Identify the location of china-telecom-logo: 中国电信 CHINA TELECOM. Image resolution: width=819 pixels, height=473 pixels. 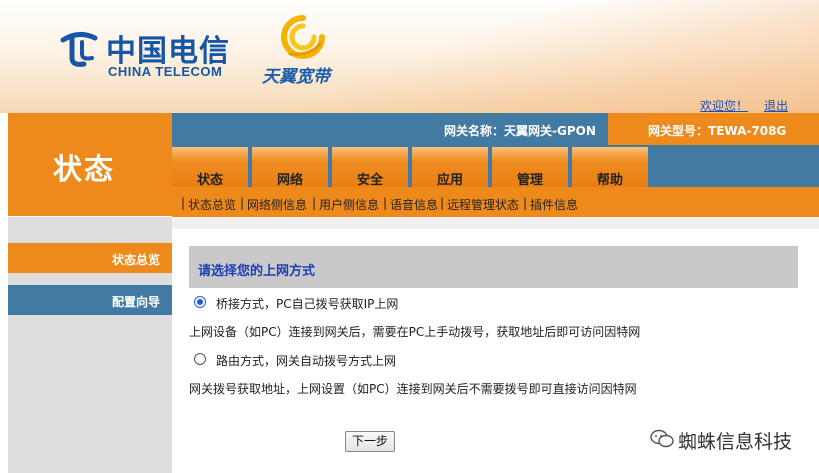
(145, 52).